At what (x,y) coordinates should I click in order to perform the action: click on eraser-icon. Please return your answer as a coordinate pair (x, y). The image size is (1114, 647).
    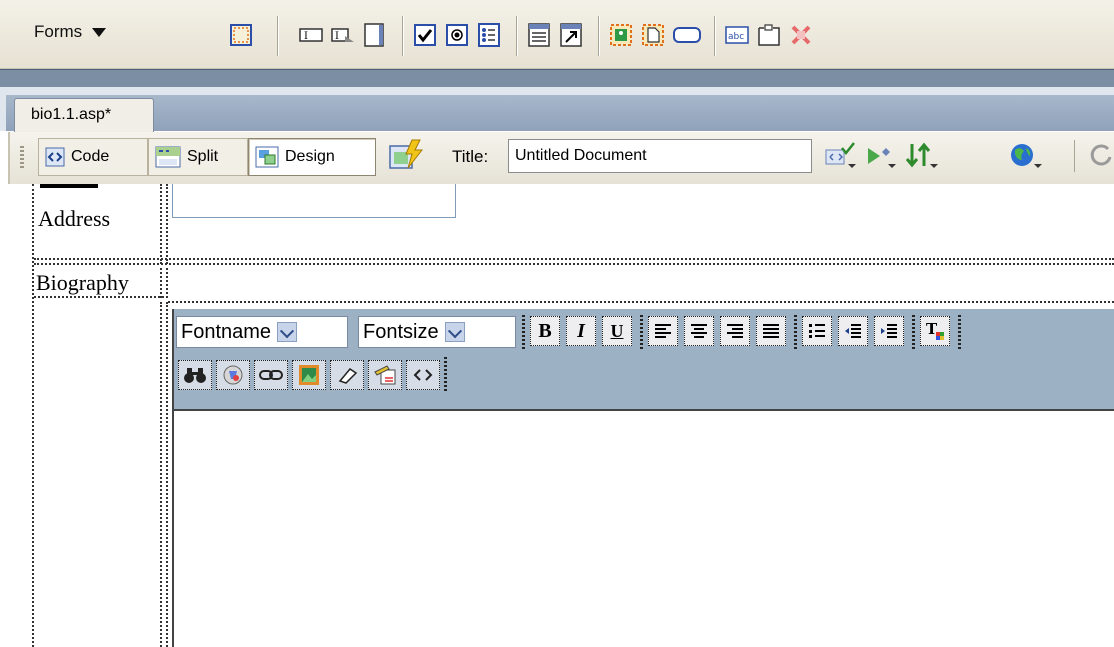
    Looking at the image, I should click on (348, 376).